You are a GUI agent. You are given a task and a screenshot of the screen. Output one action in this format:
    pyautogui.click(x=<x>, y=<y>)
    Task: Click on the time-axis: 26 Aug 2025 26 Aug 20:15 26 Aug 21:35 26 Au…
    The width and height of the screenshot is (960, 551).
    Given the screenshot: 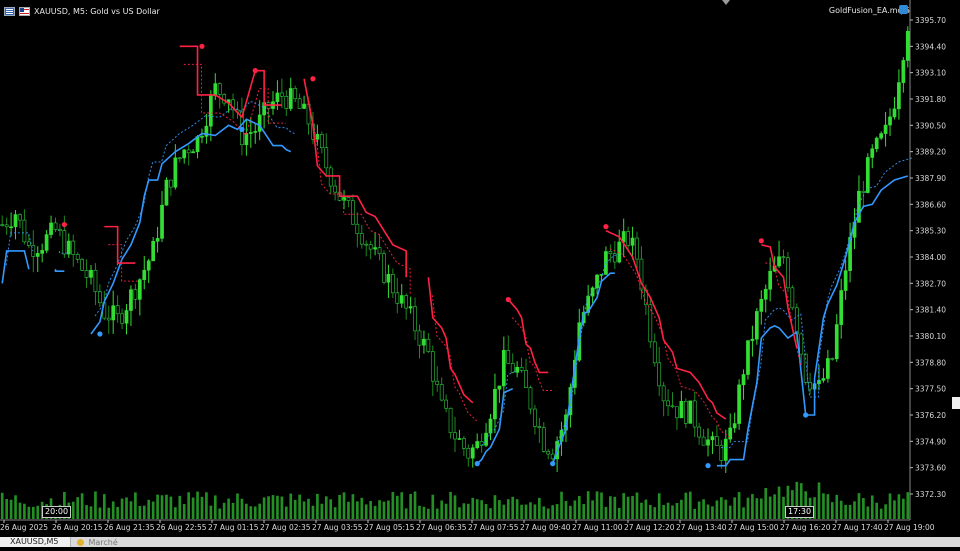 What is the action you would take?
    pyautogui.click(x=467, y=525)
    